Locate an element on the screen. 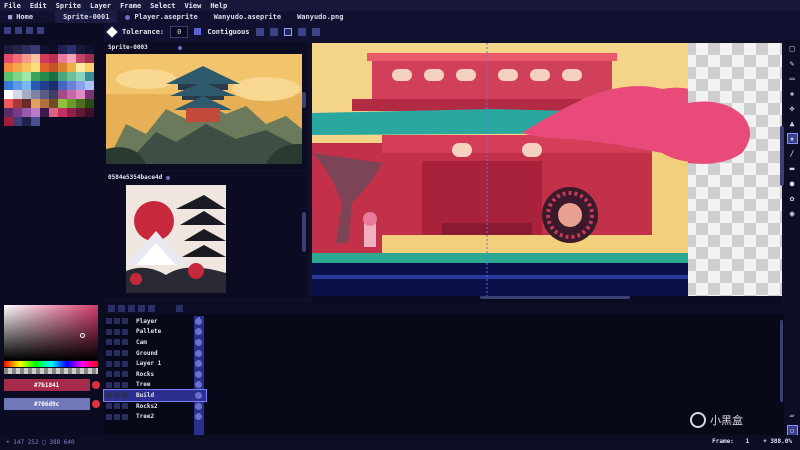  hue-slider is located at coordinates (51, 364).